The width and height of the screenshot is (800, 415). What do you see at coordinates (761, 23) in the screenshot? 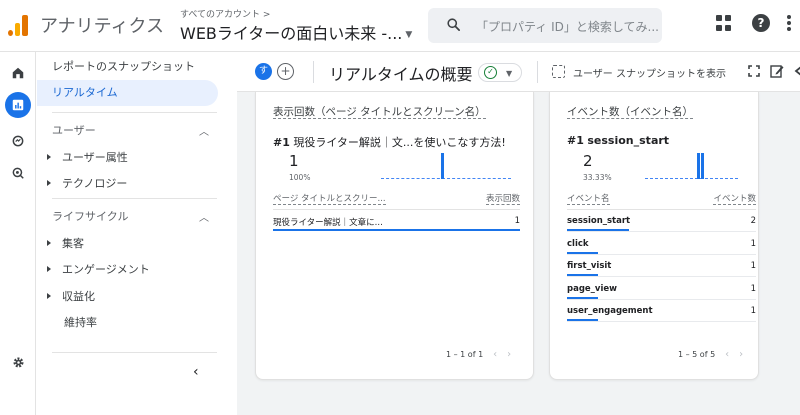
I see `help-icon: ?` at bounding box center [761, 23].